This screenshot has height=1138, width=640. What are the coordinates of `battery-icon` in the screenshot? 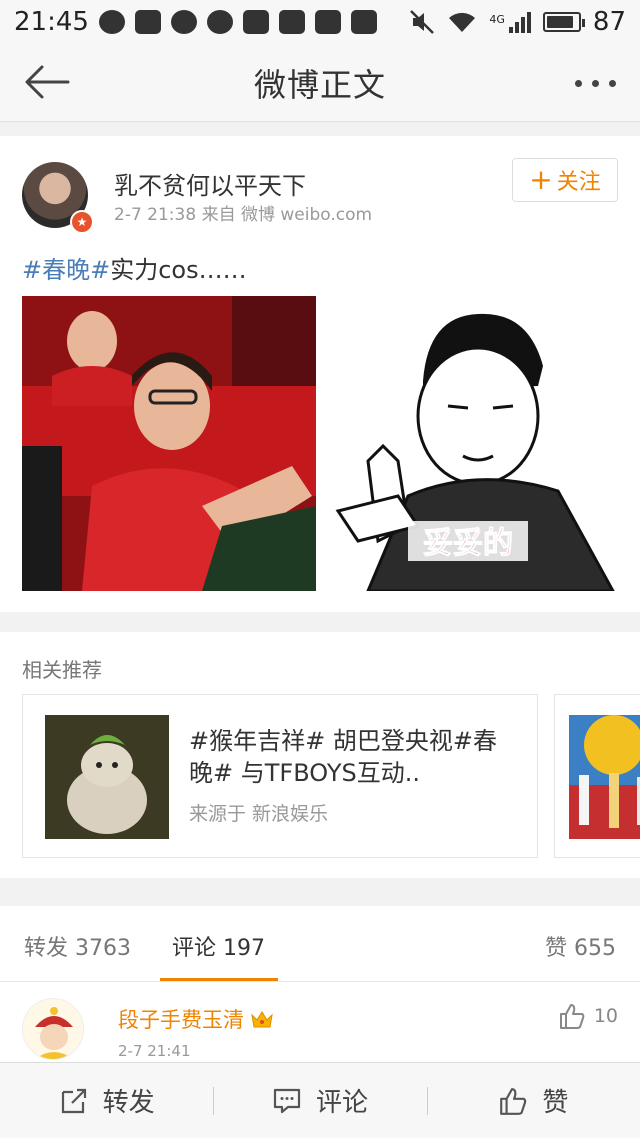 It's located at (563, 22).